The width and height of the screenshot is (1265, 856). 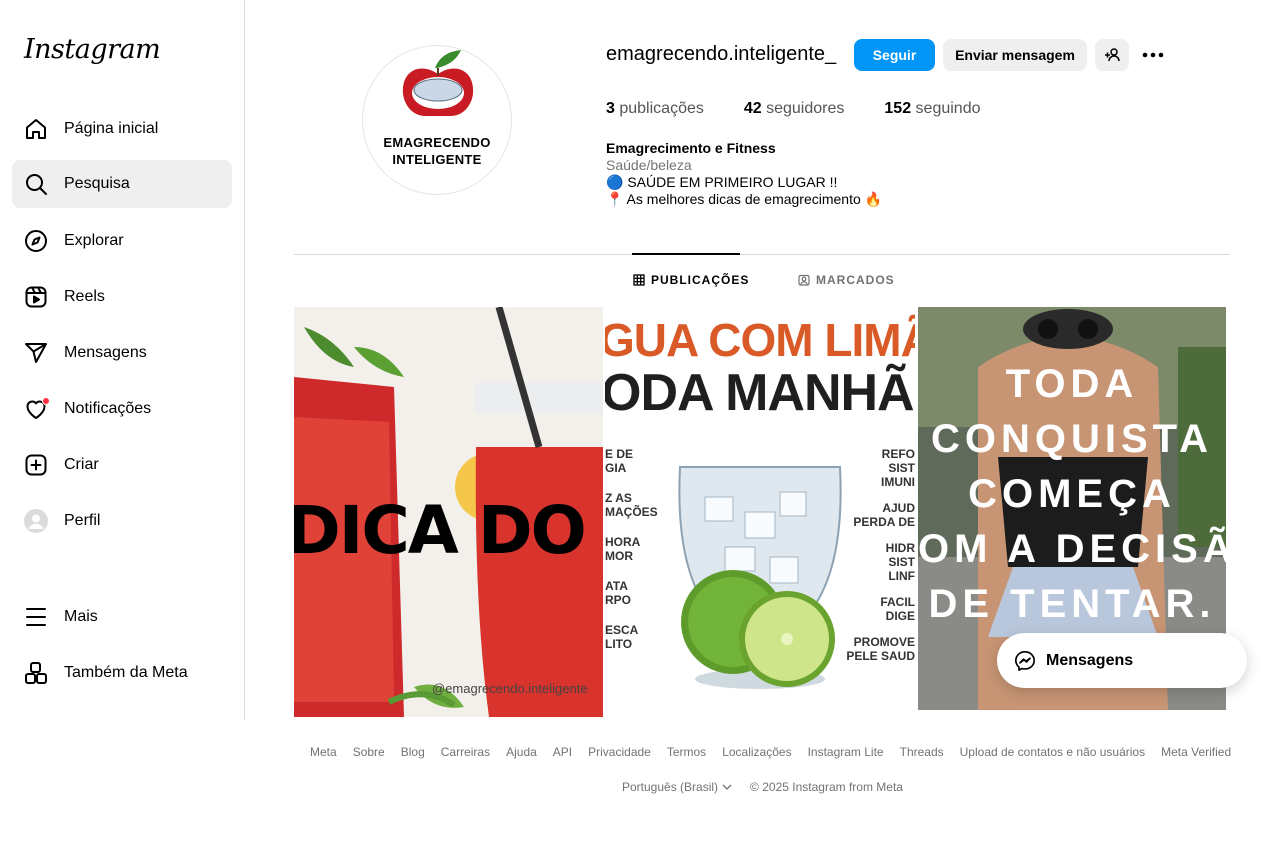 What do you see at coordinates (1196, 752) in the screenshot?
I see `footer-link: Meta Verified` at bounding box center [1196, 752].